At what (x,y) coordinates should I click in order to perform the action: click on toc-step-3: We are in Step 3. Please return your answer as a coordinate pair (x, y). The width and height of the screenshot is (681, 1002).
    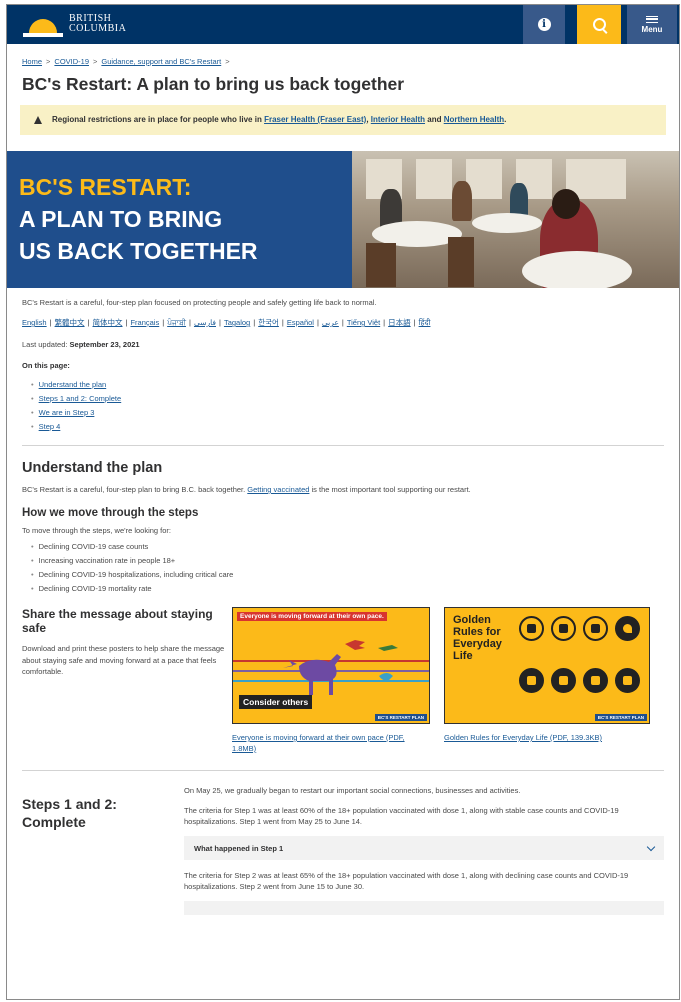
    Looking at the image, I should click on (67, 412).